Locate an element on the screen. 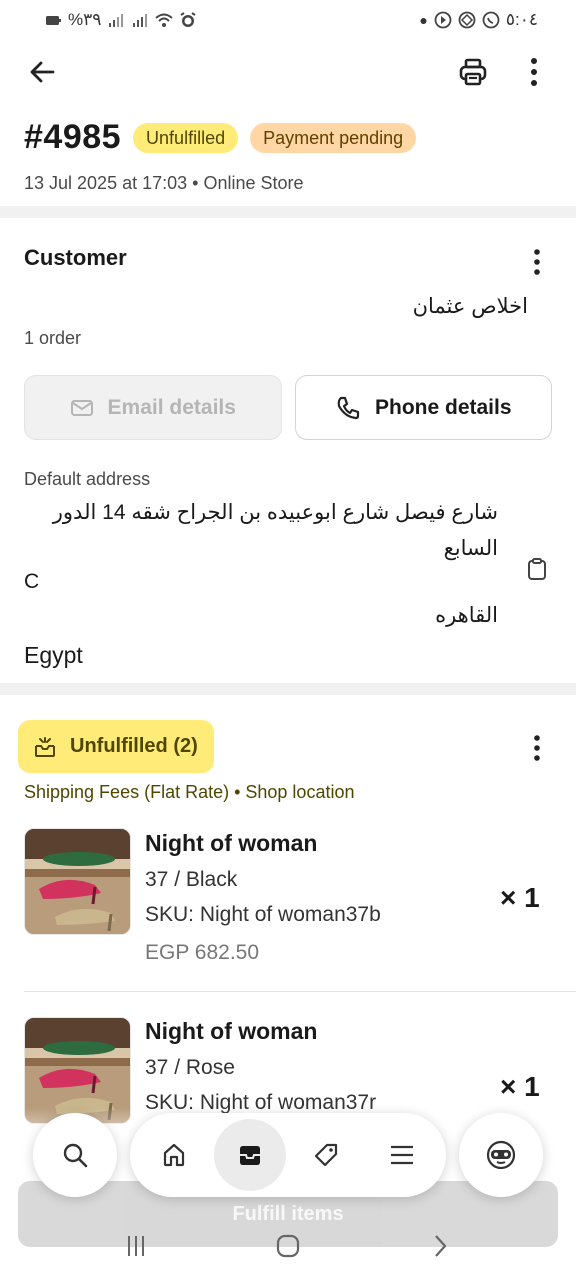 Image resolution: width=576 pixels, height=1280 pixels. product-variant: 37 / Black is located at coordinates (191, 879).